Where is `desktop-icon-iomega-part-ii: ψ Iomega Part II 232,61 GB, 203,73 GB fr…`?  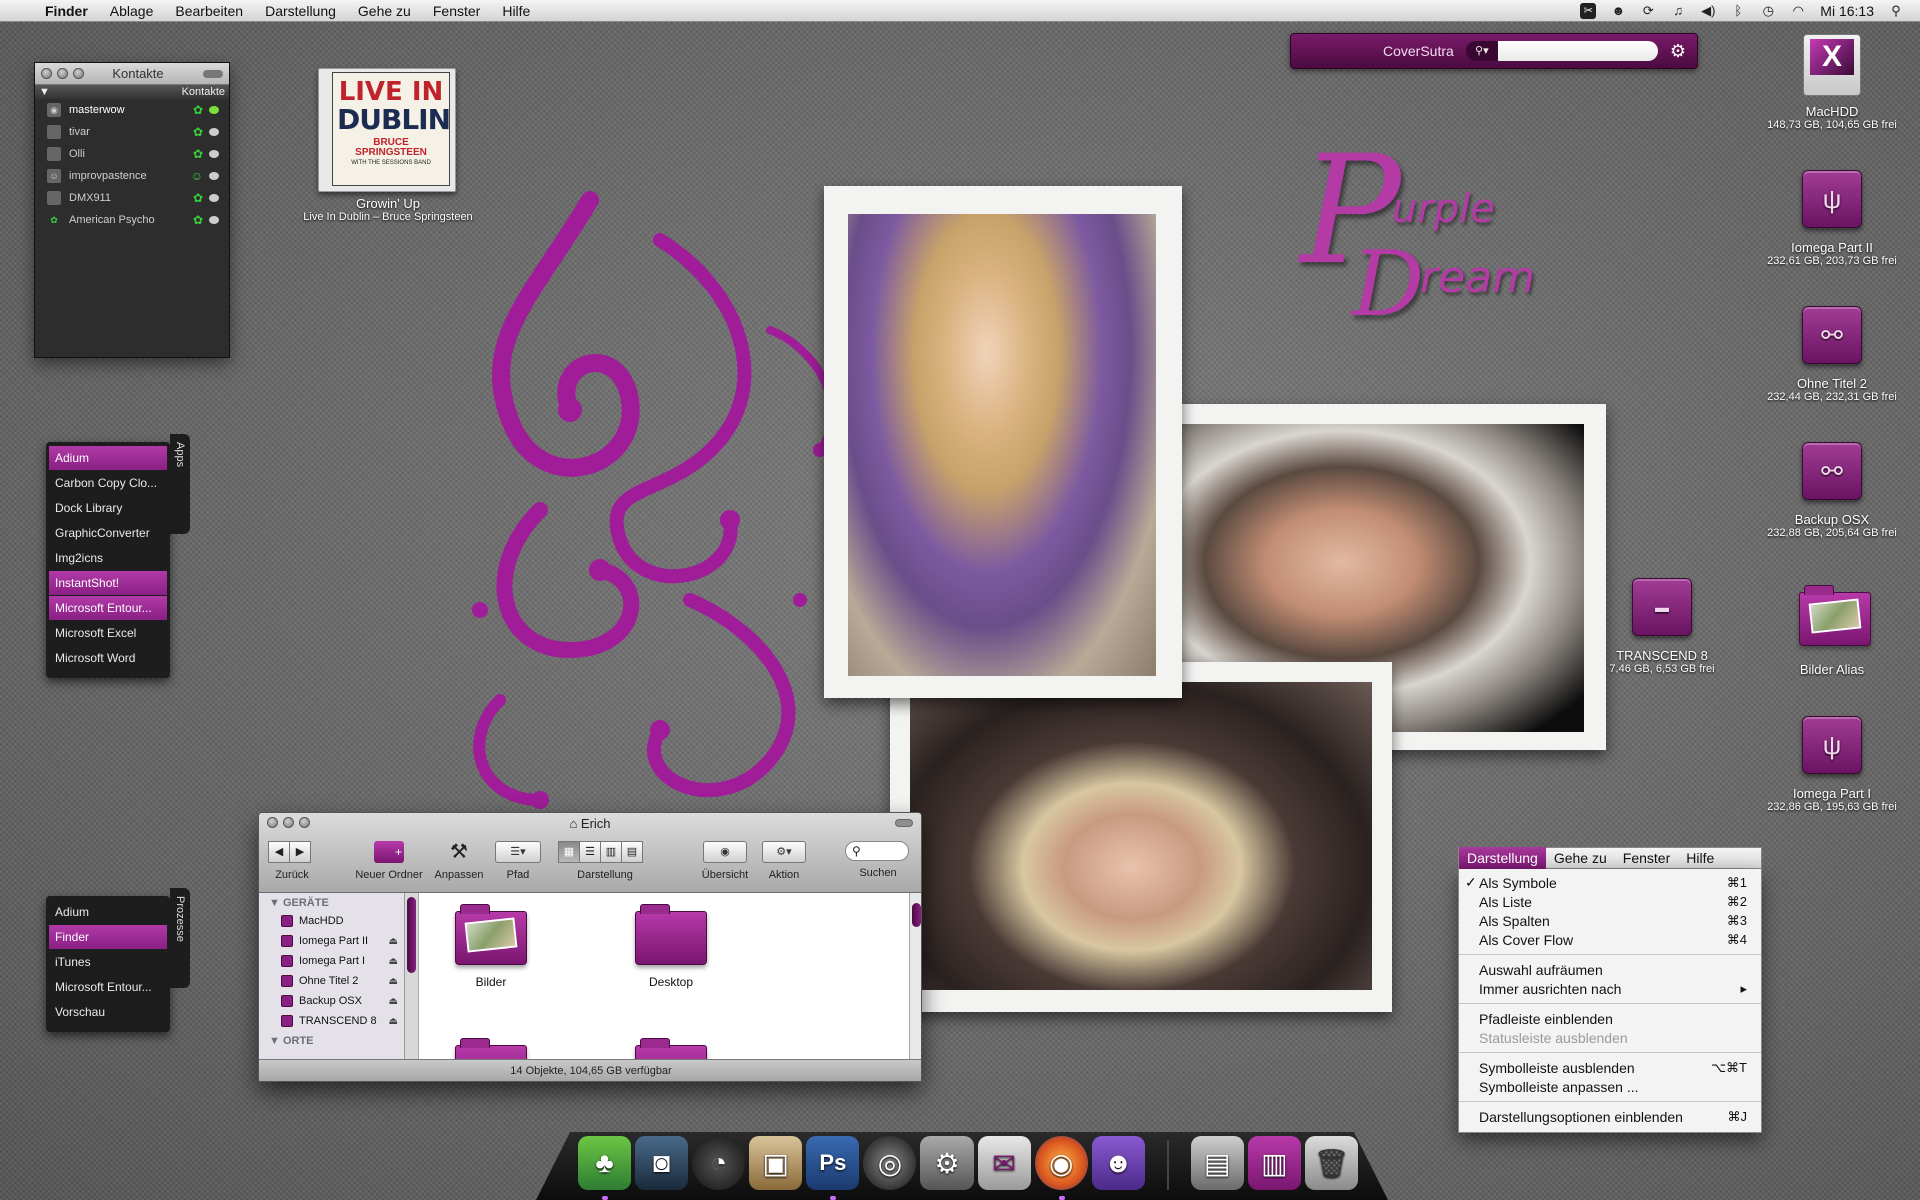 desktop-icon-iomega-part-ii: ψ Iomega Part II 232,61 GB, 203,73 GB fr… is located at coordinates (1832, 216).